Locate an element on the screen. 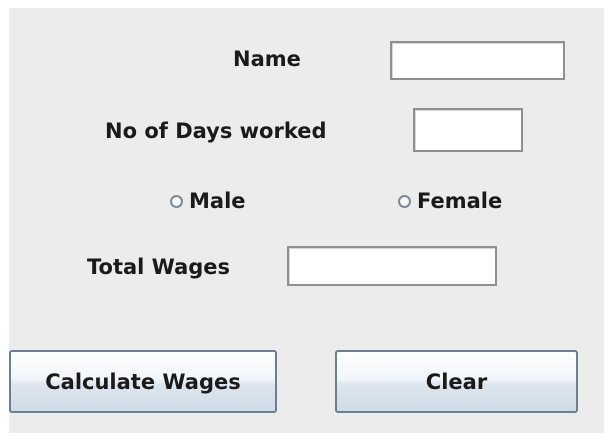 This screenshot has height=443, width=612. clear-button: Clear is located at coordinates (456, 381).